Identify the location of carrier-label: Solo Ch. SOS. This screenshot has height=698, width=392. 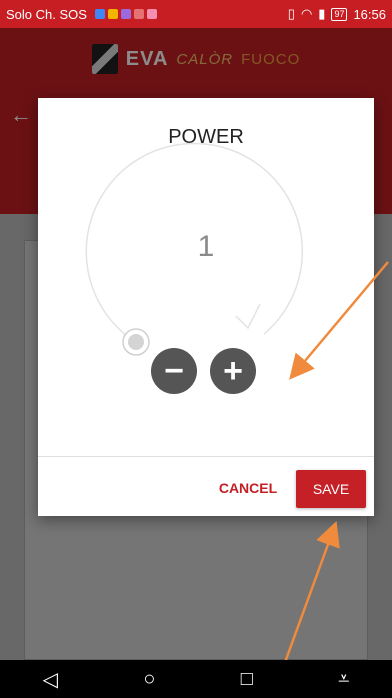
(46, 14).